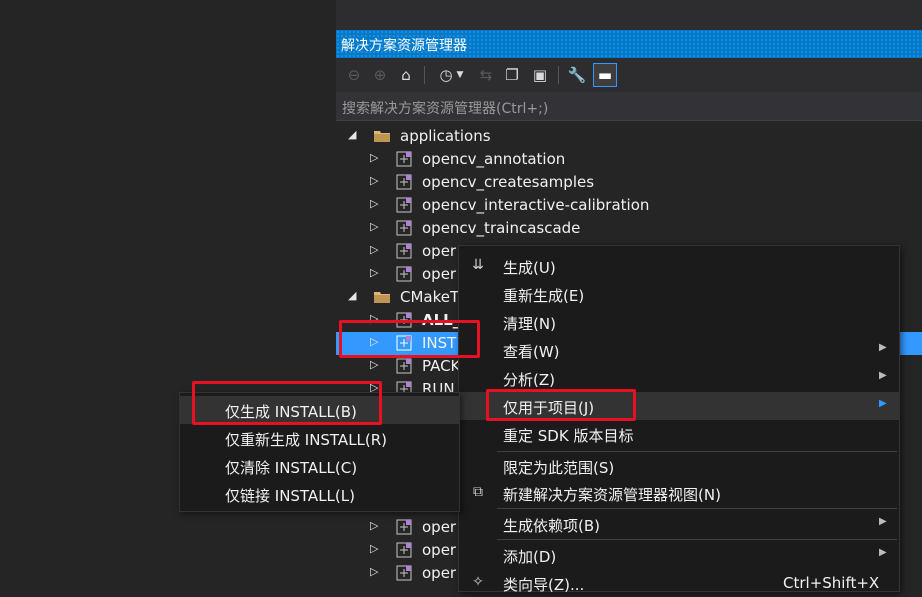  What do you see at coordinates (529, 268) in the screenshot?
I see `menu-item-label: 生成(U)` at bounding box center [529, 268].